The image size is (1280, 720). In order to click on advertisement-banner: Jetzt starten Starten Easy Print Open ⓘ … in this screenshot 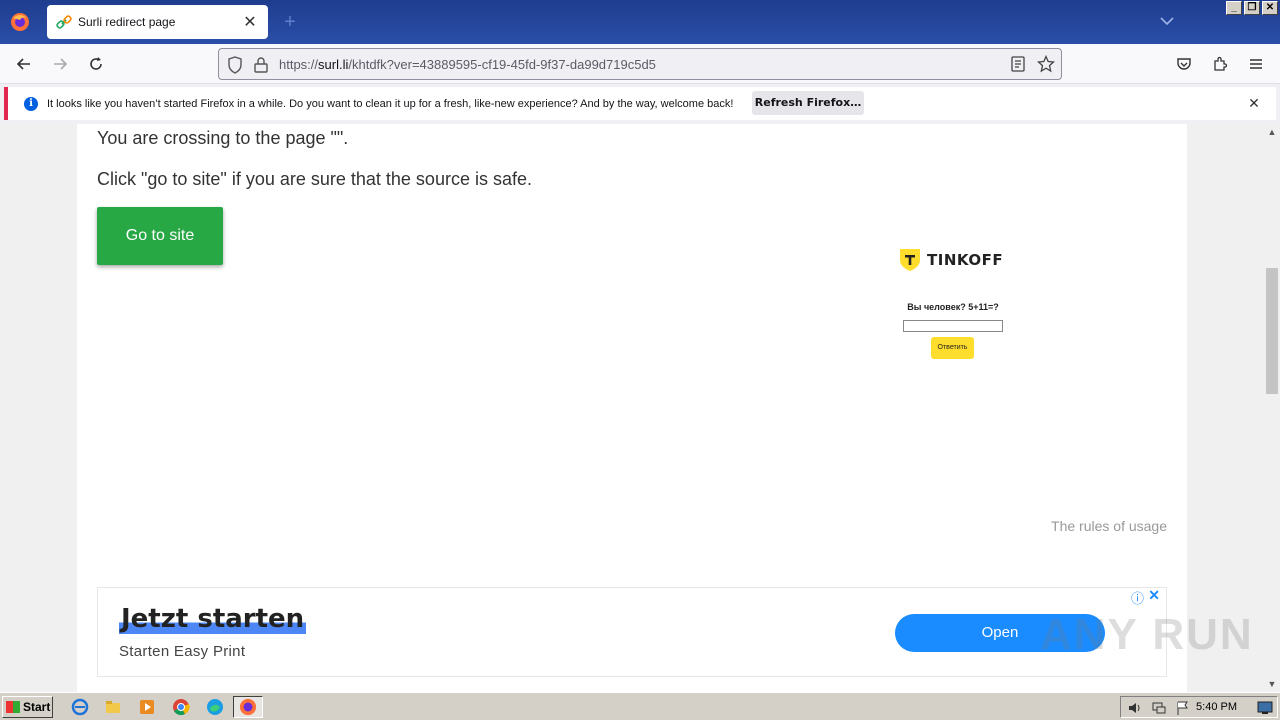, I will do `click(632, 632)`.